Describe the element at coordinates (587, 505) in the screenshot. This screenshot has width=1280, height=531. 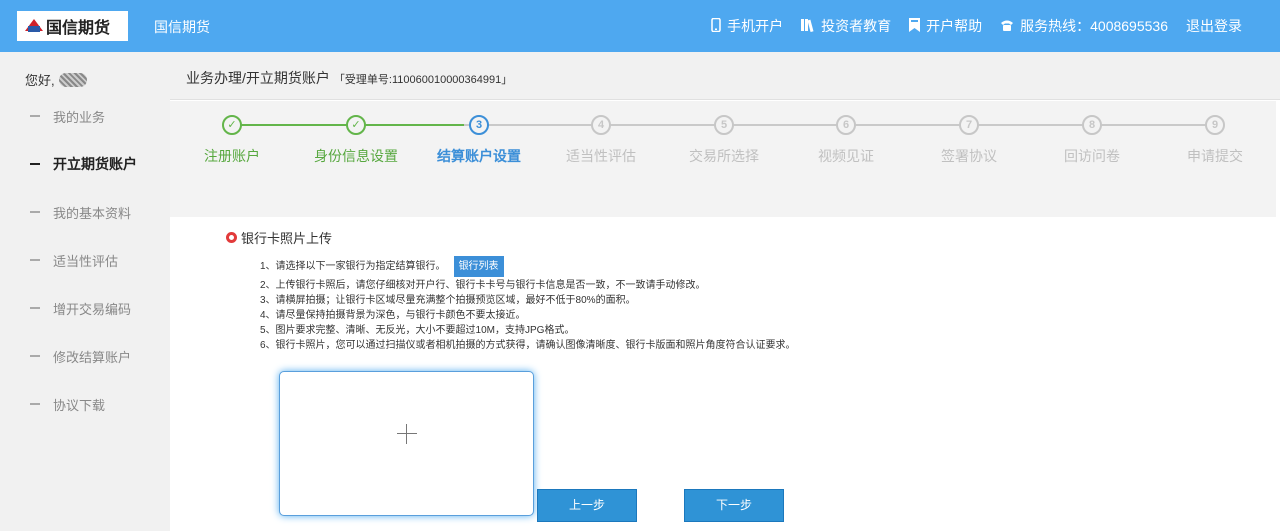
I see `prev-step-button: 上一步` at that location.